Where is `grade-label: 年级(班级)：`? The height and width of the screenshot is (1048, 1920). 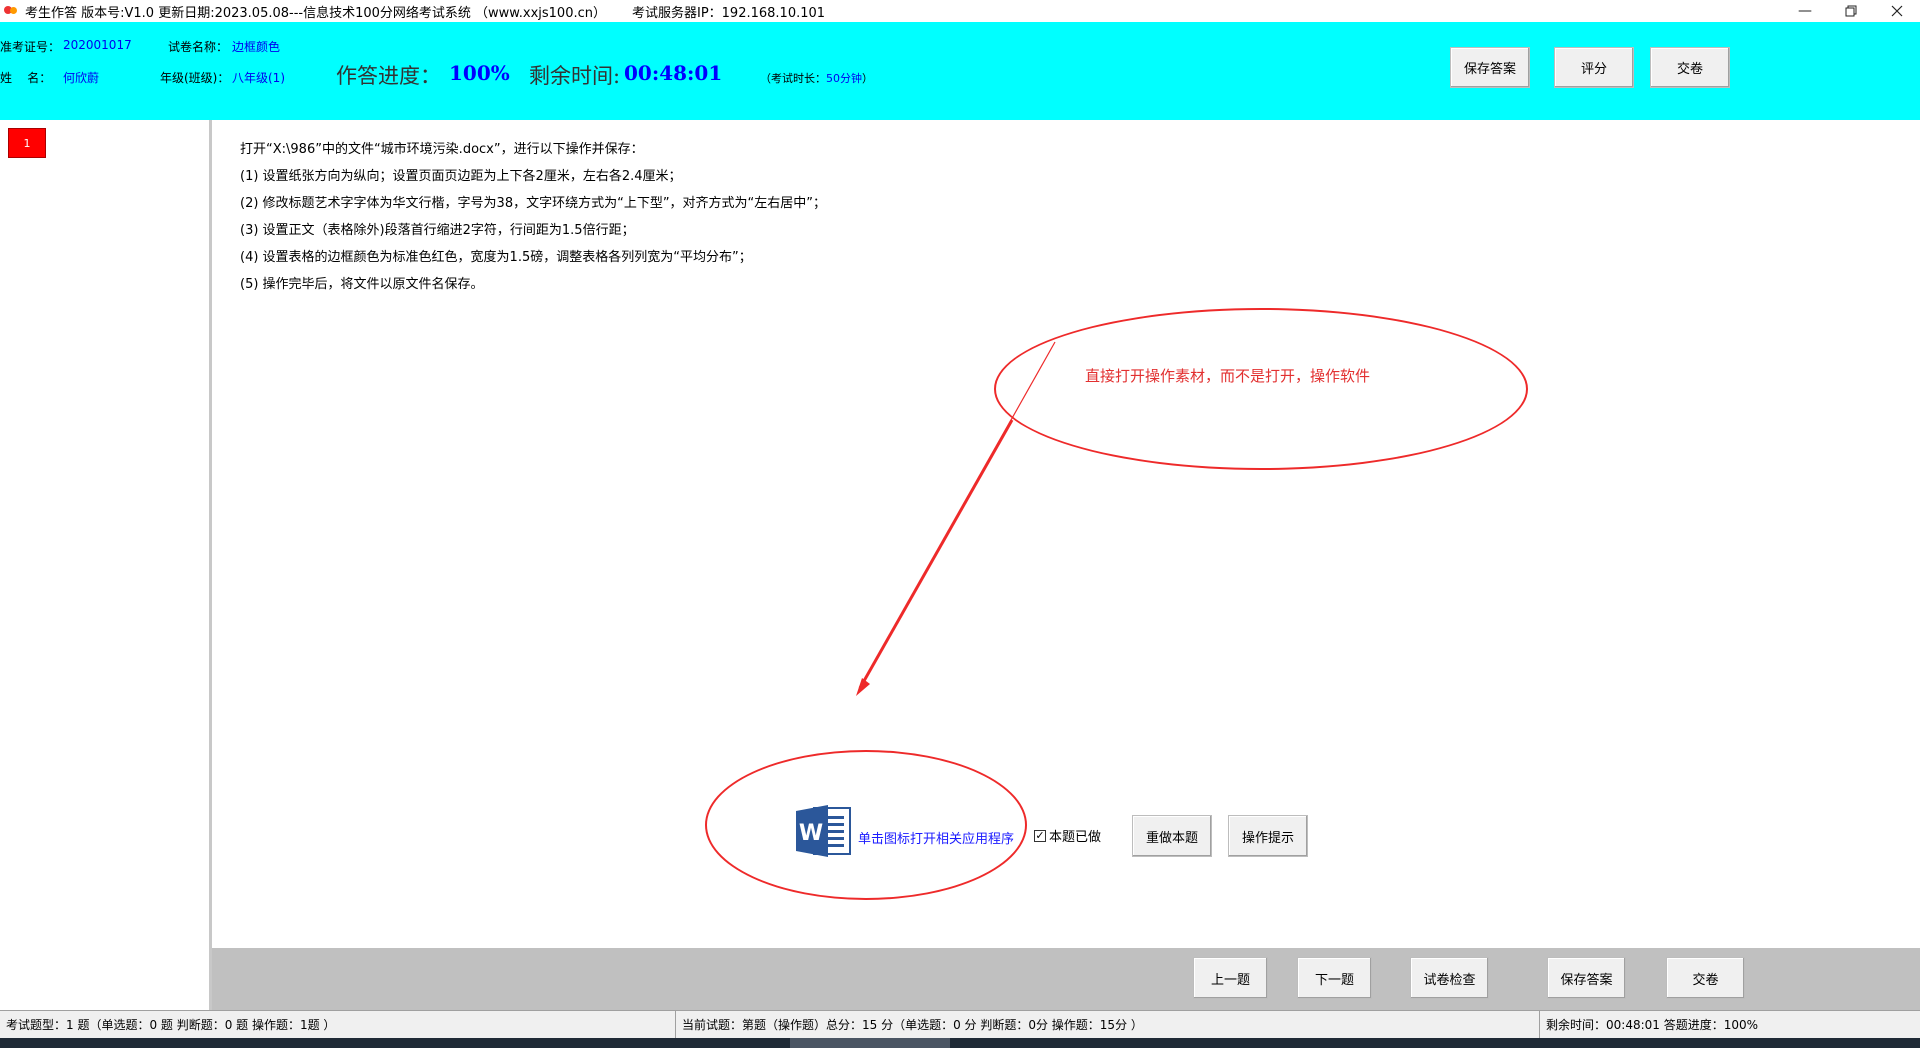 grade-label: 年级(班级)： is located at coordinates (195, 78).